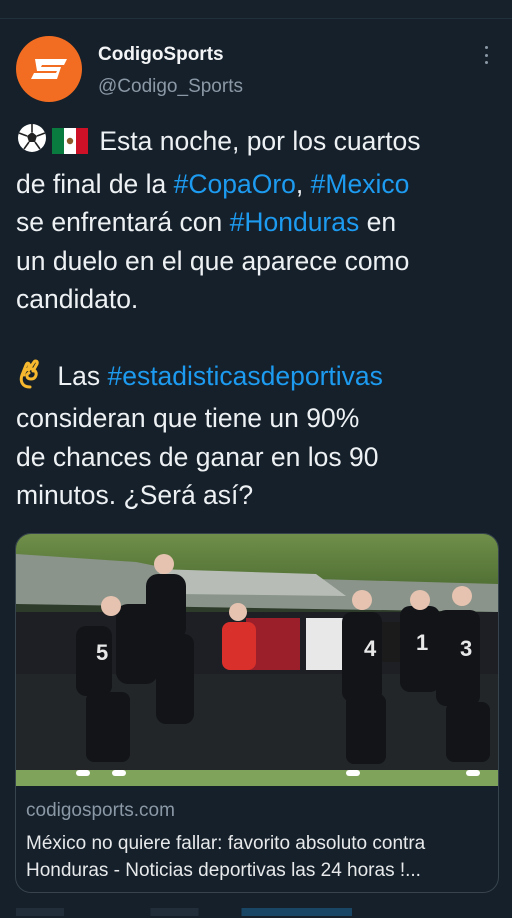  What do you see at coordinates (370, 648) in the screenshot?
I see `jersey-number: 4` at bounding box center [370, 648].